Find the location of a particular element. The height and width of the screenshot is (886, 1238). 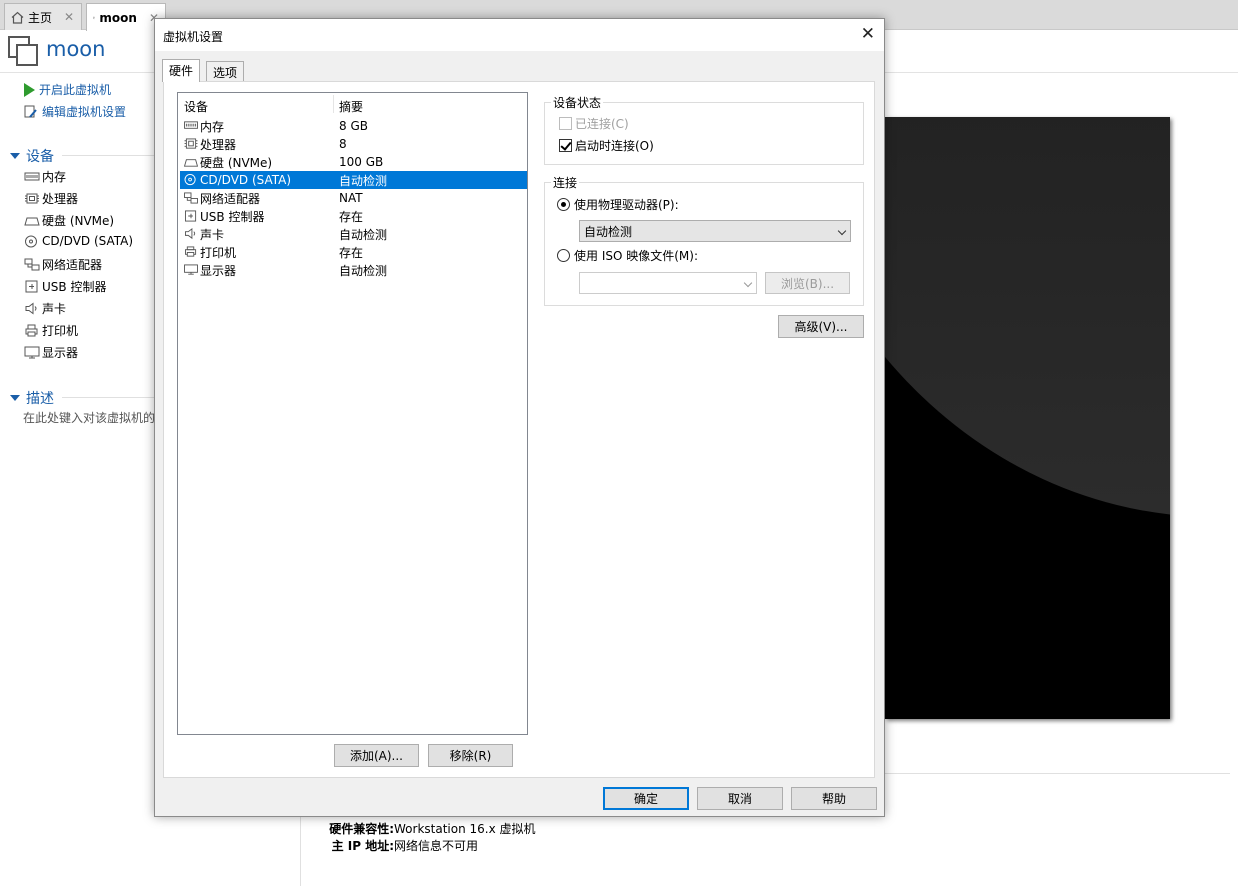

sidebar-device-usb: USB 控制器 is located at coordinates (65, 286).